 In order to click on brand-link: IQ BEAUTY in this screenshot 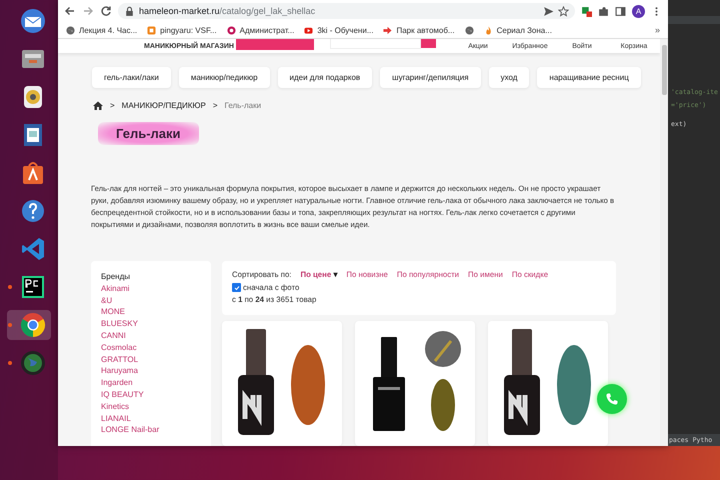, I will do `click(122, 394)`.